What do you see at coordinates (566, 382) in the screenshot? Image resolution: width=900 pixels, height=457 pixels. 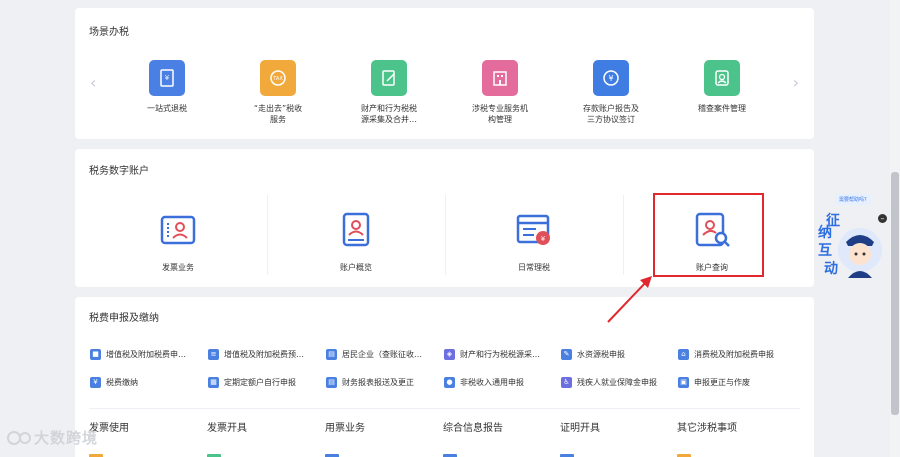 I see `disability-icon: ♿` at bounding box center [566, 382].